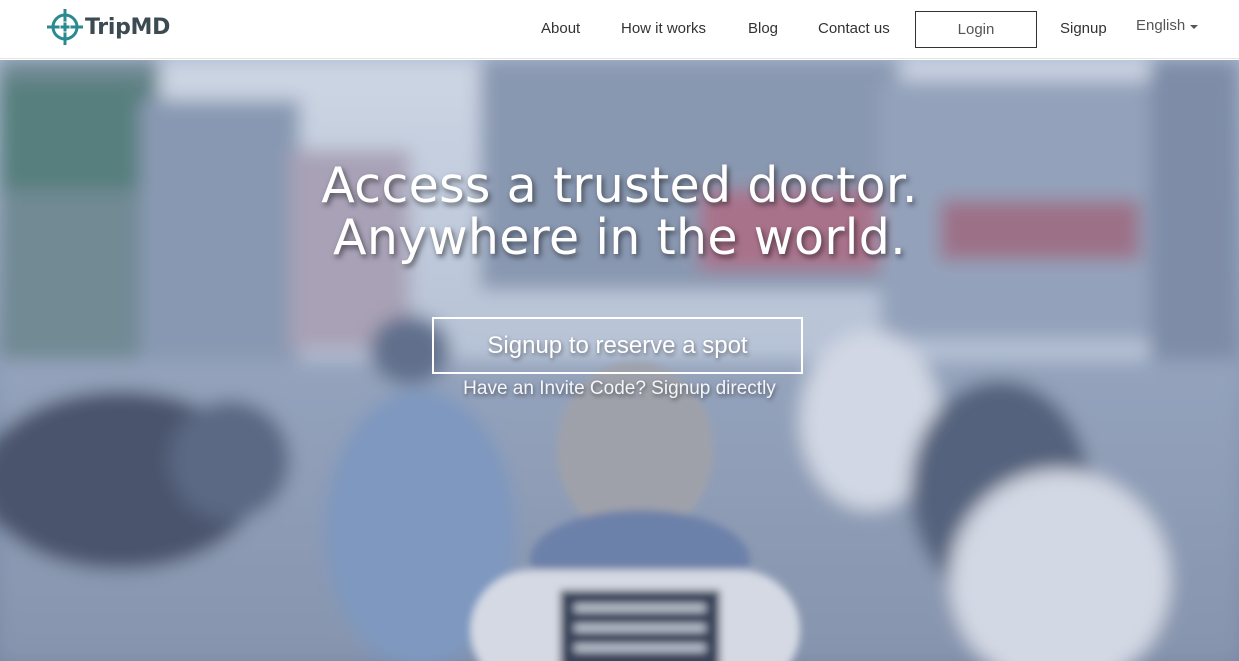 The image size is (1239, 661). Describe the element at coordinates (1194, 27) in the screenshot. I see `caret-down-icon` at that location.